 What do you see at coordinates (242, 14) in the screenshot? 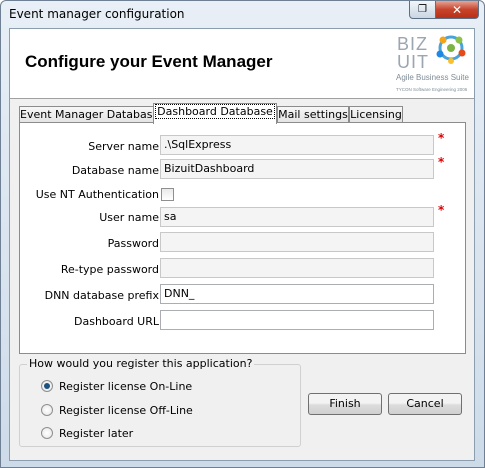
I see `title-bar: Event manager configuration ❐ ✕` at bounding box center [242, 14].